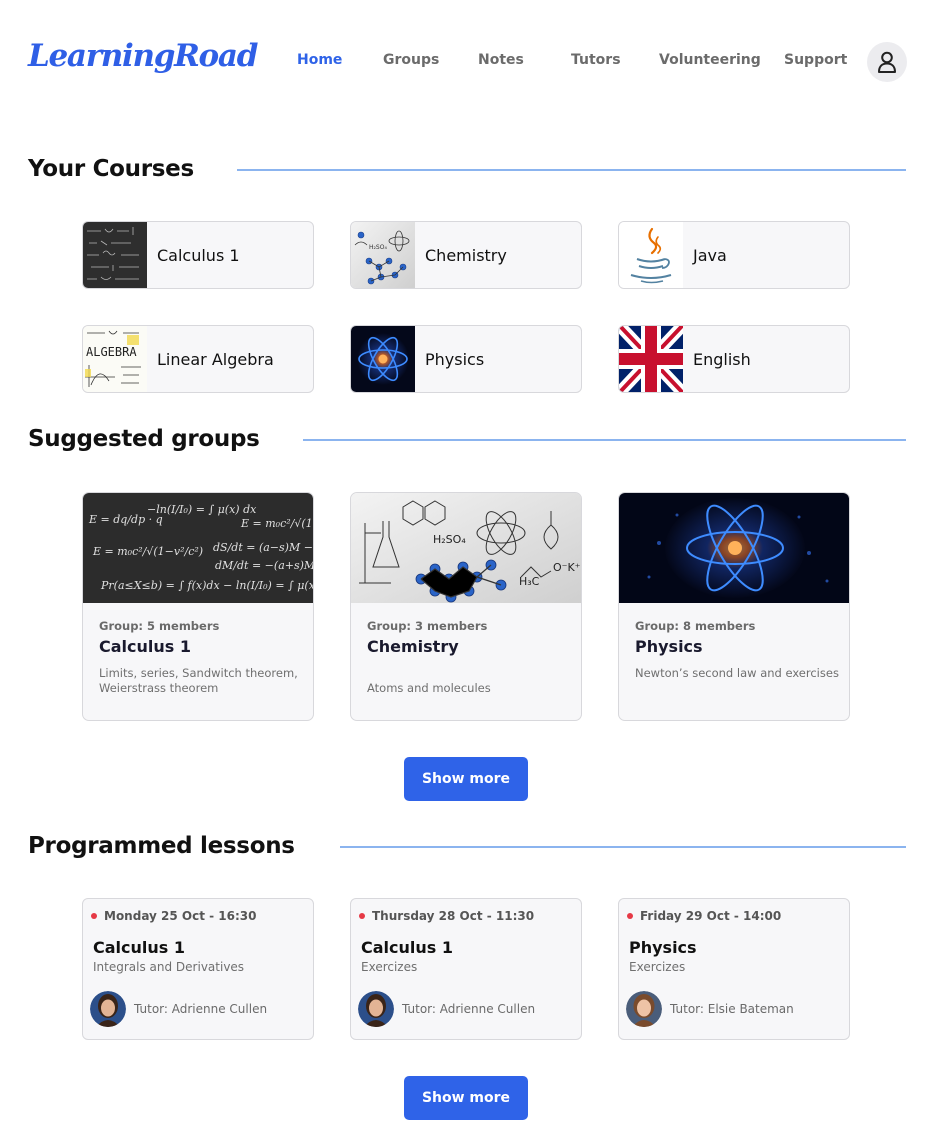 Image resolution: width=929 pixels, height=1136 pixels. What do you see at coordinates (264, 565) in the screenshot?
I see `svg-text: dM/dt = −(a+s)M + bSM` at bounding box center [264, 565].